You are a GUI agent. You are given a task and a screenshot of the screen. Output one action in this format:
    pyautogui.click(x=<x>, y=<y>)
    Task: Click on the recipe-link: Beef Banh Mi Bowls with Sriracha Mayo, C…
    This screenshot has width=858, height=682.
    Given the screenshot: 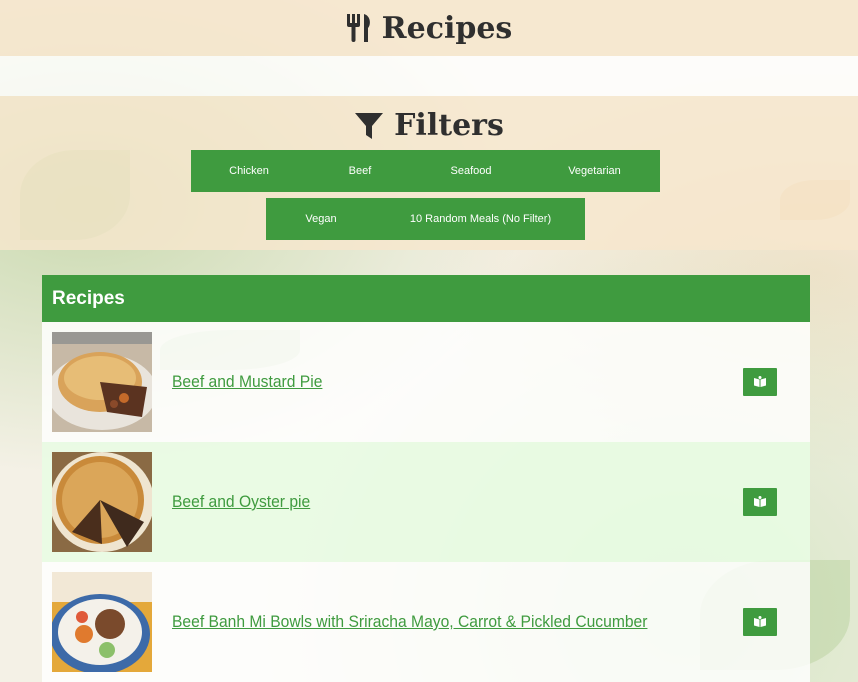 What is the action you would take?
    pyautogui.click(x=409, y=622)
    